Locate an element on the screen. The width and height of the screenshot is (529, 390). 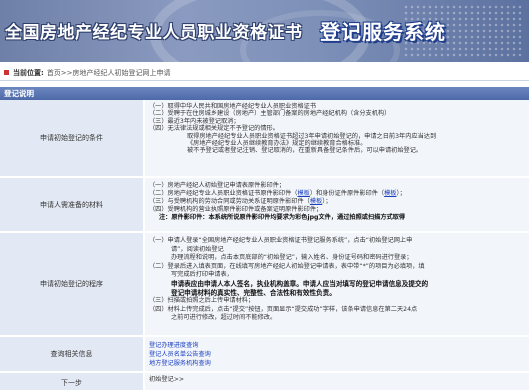
section-title: 登记说明 is located at coordinates (264, 93).